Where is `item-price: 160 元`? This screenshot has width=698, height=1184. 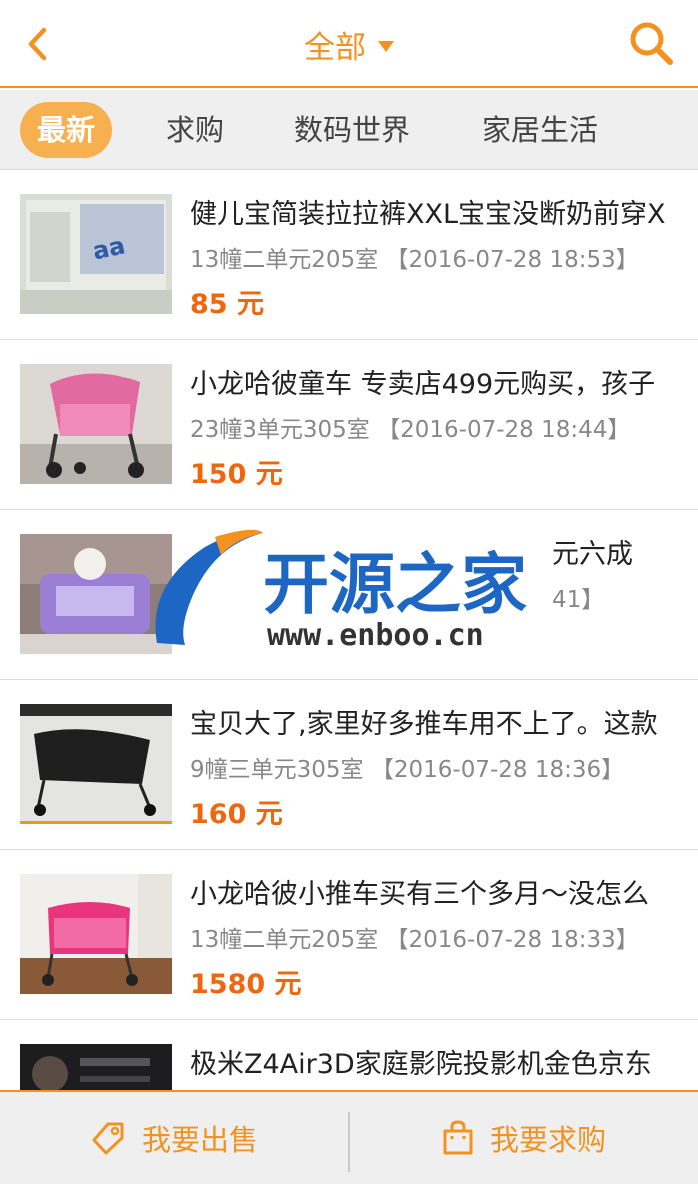 item-price: 160 元 is located at coordinates (236, 814).